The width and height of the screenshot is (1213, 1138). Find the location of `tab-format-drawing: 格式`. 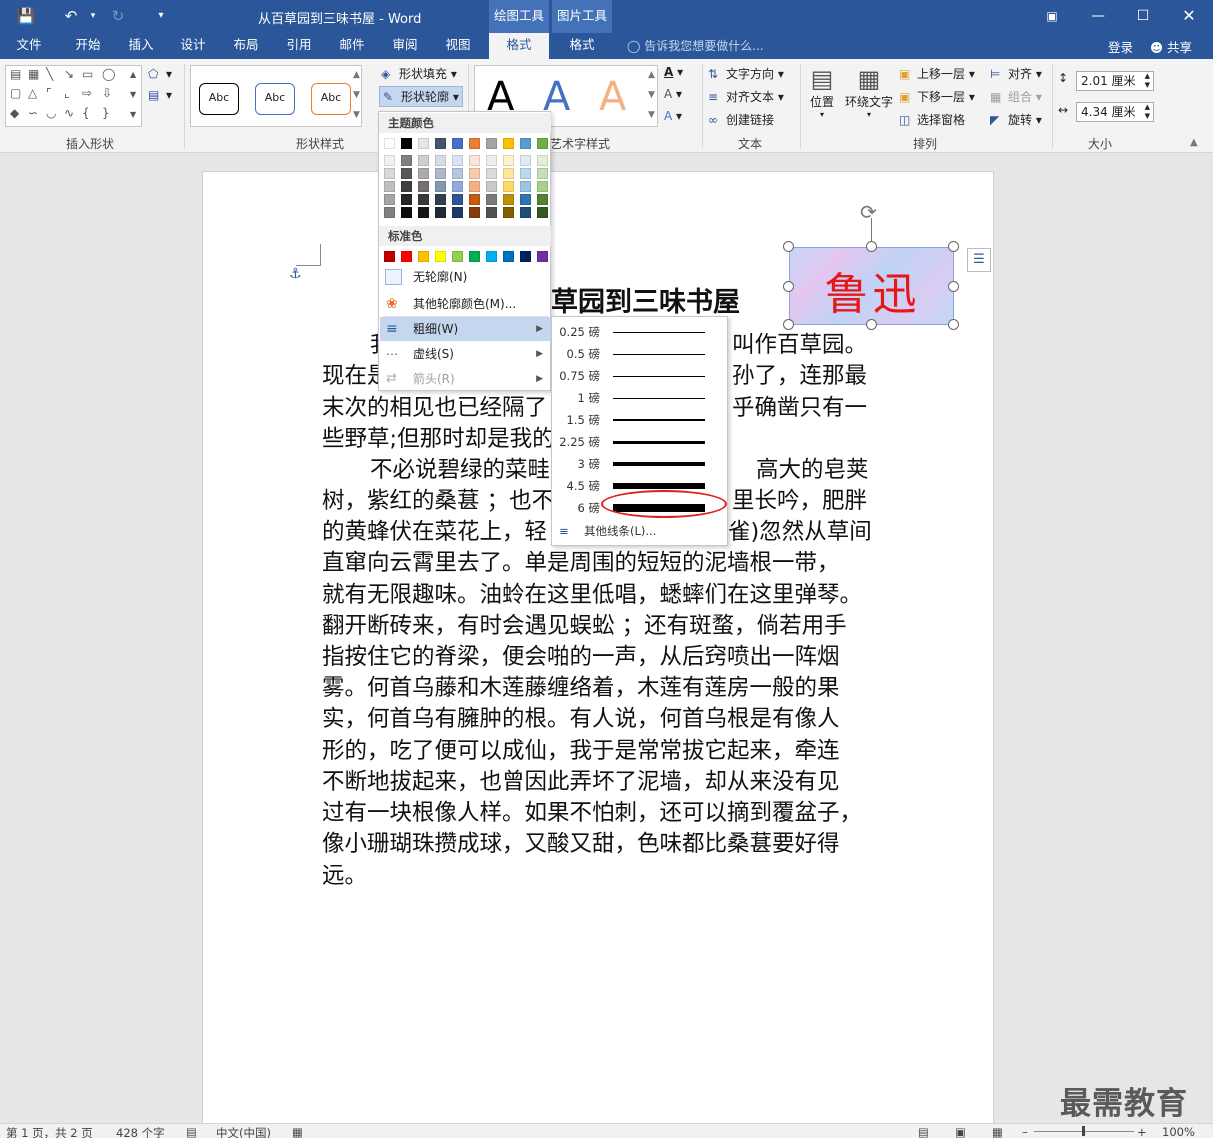

tab-format-drawing: 格式 is located at coordinates (519, 46).